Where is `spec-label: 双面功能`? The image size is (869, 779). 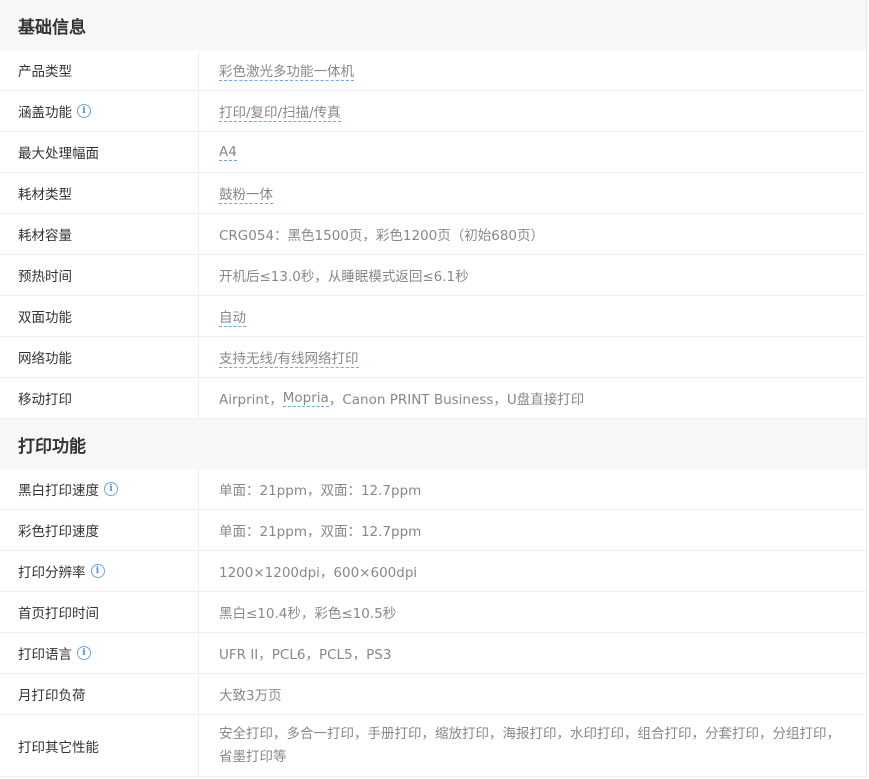 spec-label: 双面功能 is located at coordinates (99, 316).